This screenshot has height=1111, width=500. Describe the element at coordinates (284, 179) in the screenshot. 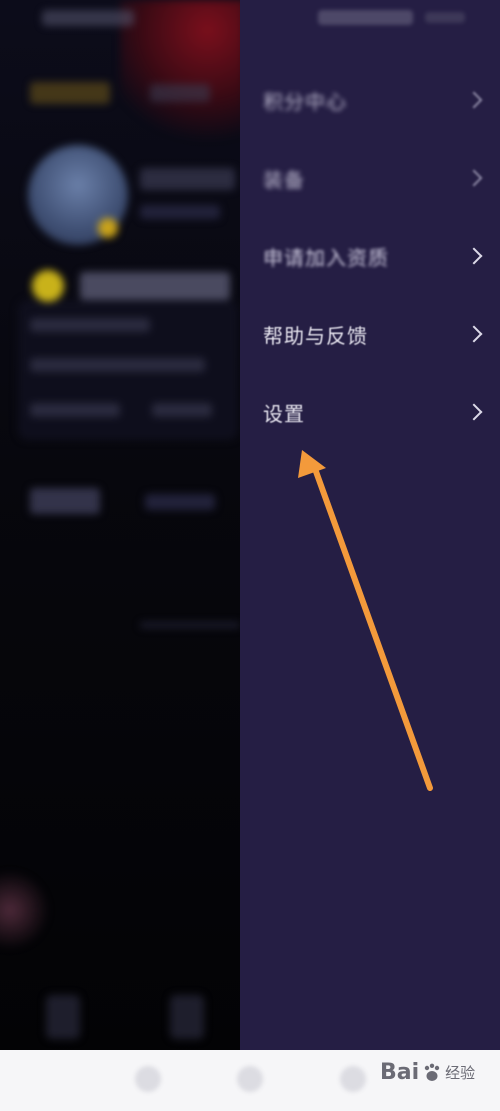

I see `menu-item-label: 装备` at that location.